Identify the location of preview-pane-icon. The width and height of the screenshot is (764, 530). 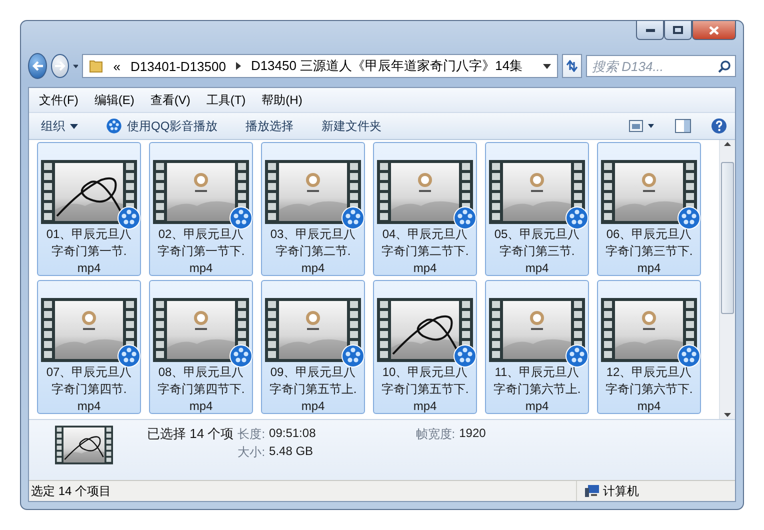
(683, 126).